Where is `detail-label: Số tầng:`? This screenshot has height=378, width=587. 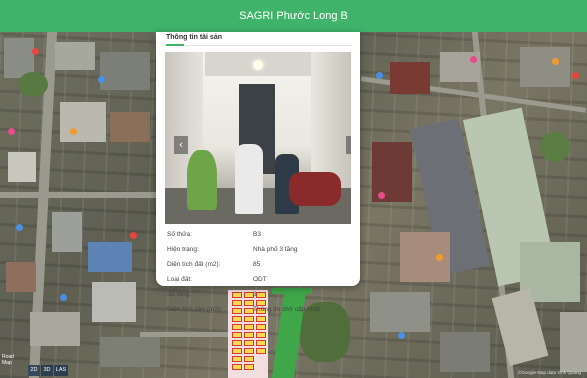 detail-label: Số tầng: is located at coordinates (179, 294).